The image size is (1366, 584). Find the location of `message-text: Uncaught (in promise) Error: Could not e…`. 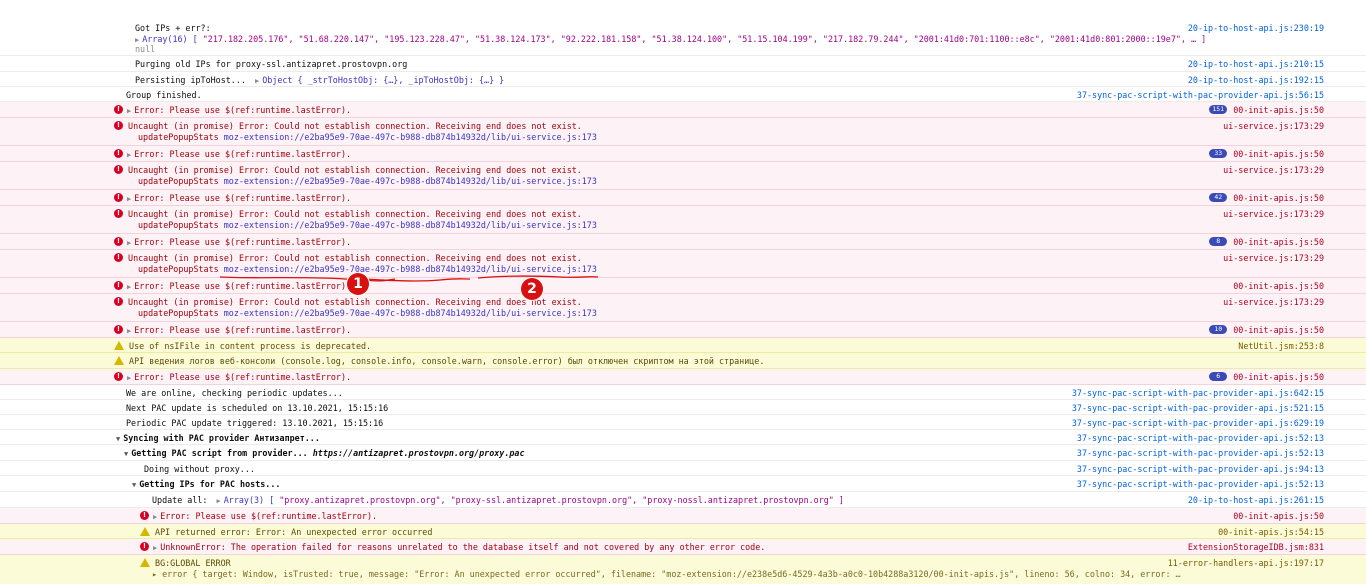

message-text: Uncaught (in promise) Error: Could not e… is located at coordinates (355, 126).